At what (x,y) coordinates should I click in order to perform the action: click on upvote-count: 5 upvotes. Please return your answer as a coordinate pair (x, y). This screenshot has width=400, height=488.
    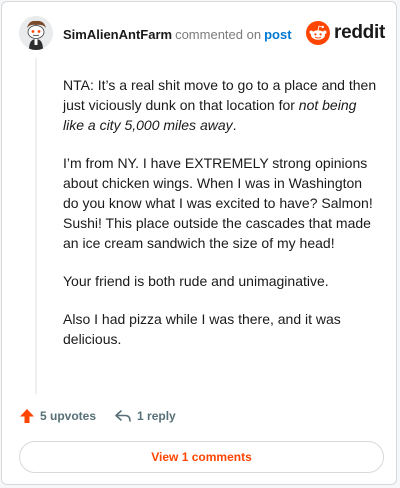
    Looking at the image, I should click on (68, 416).